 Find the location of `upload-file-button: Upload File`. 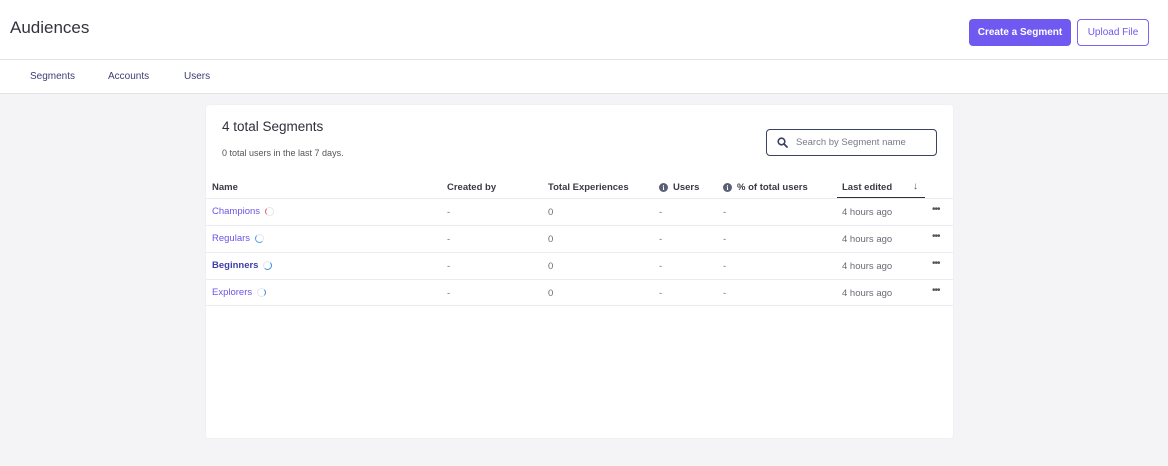

upload-file-button: Upload File is located at coordinates (1113, 32).